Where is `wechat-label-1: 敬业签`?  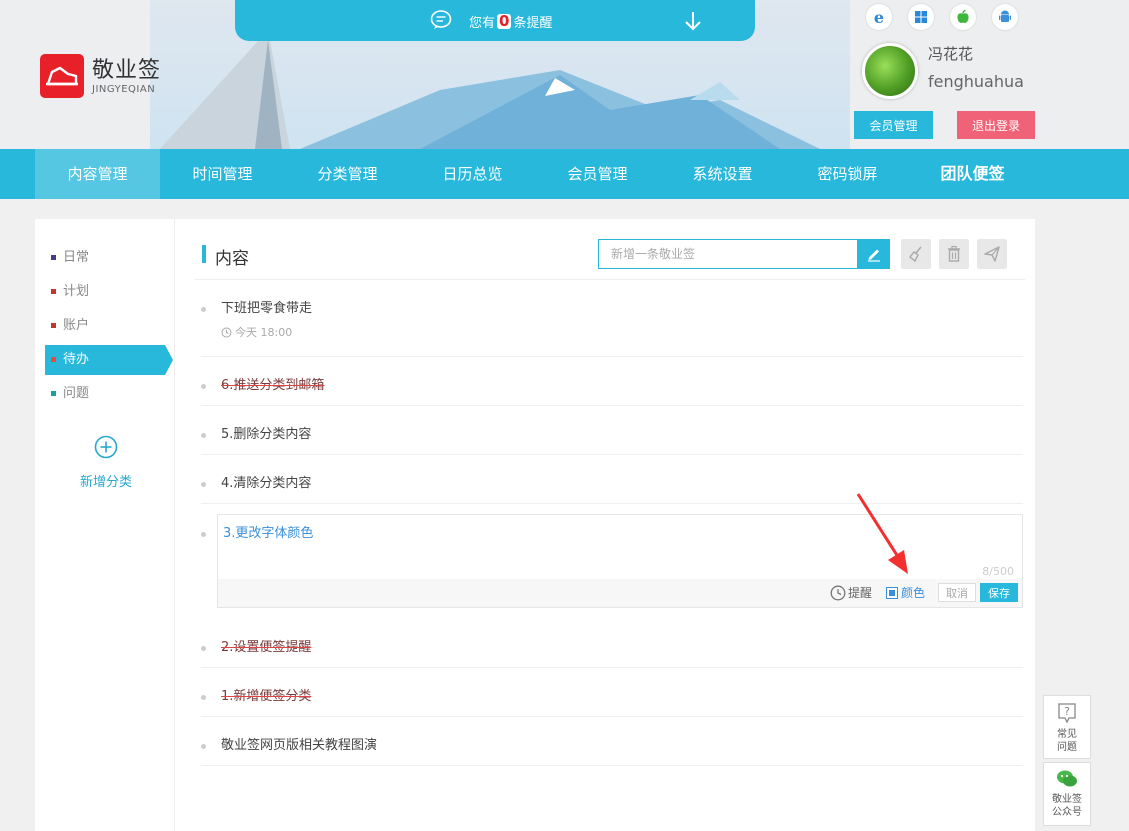
wechat-label-1: 敬业签 is located at coordinates (1067, 799).